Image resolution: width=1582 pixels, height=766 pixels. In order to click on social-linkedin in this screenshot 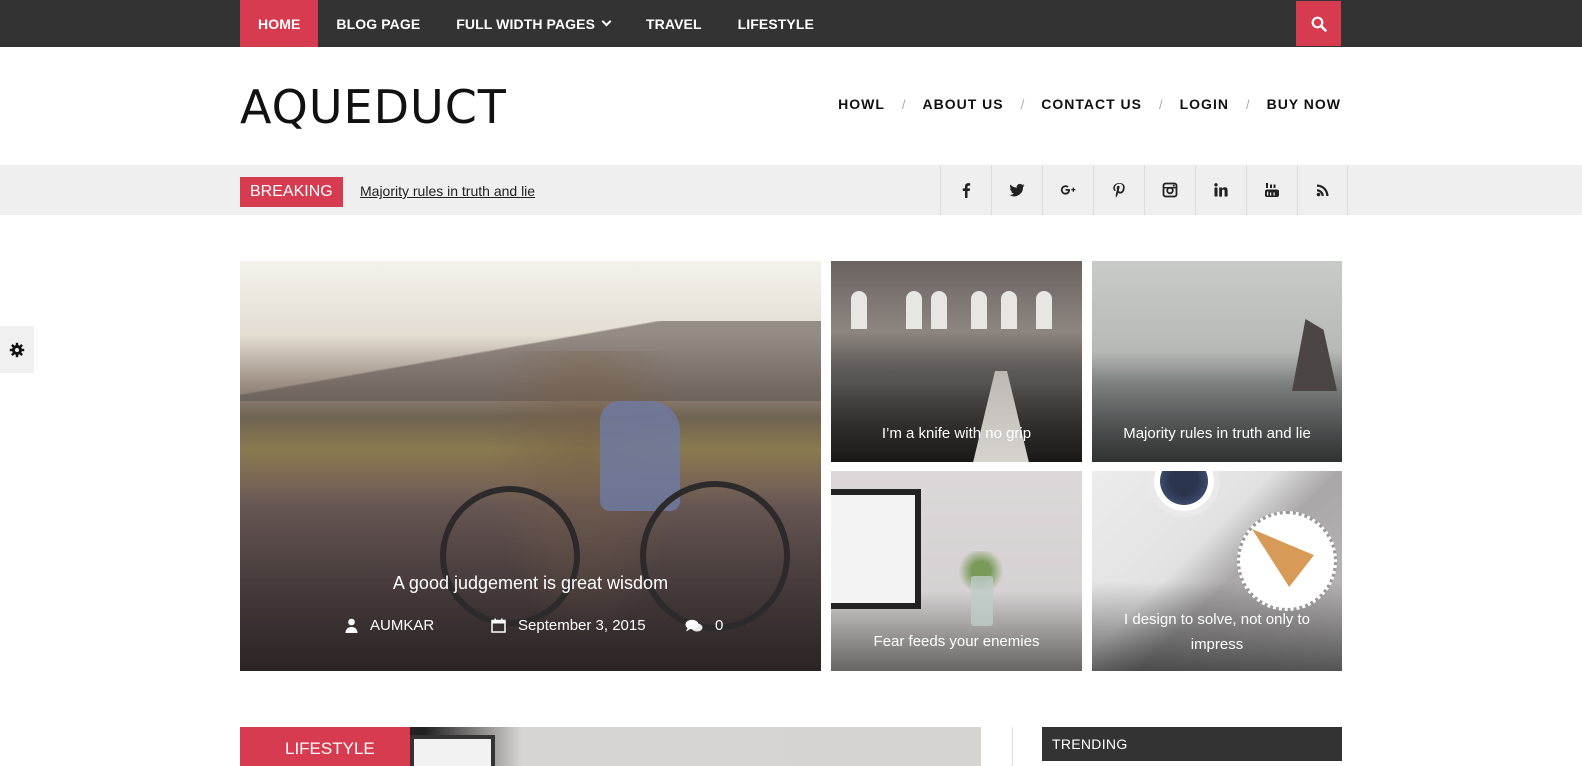, I will do `click(1220, 190)`.